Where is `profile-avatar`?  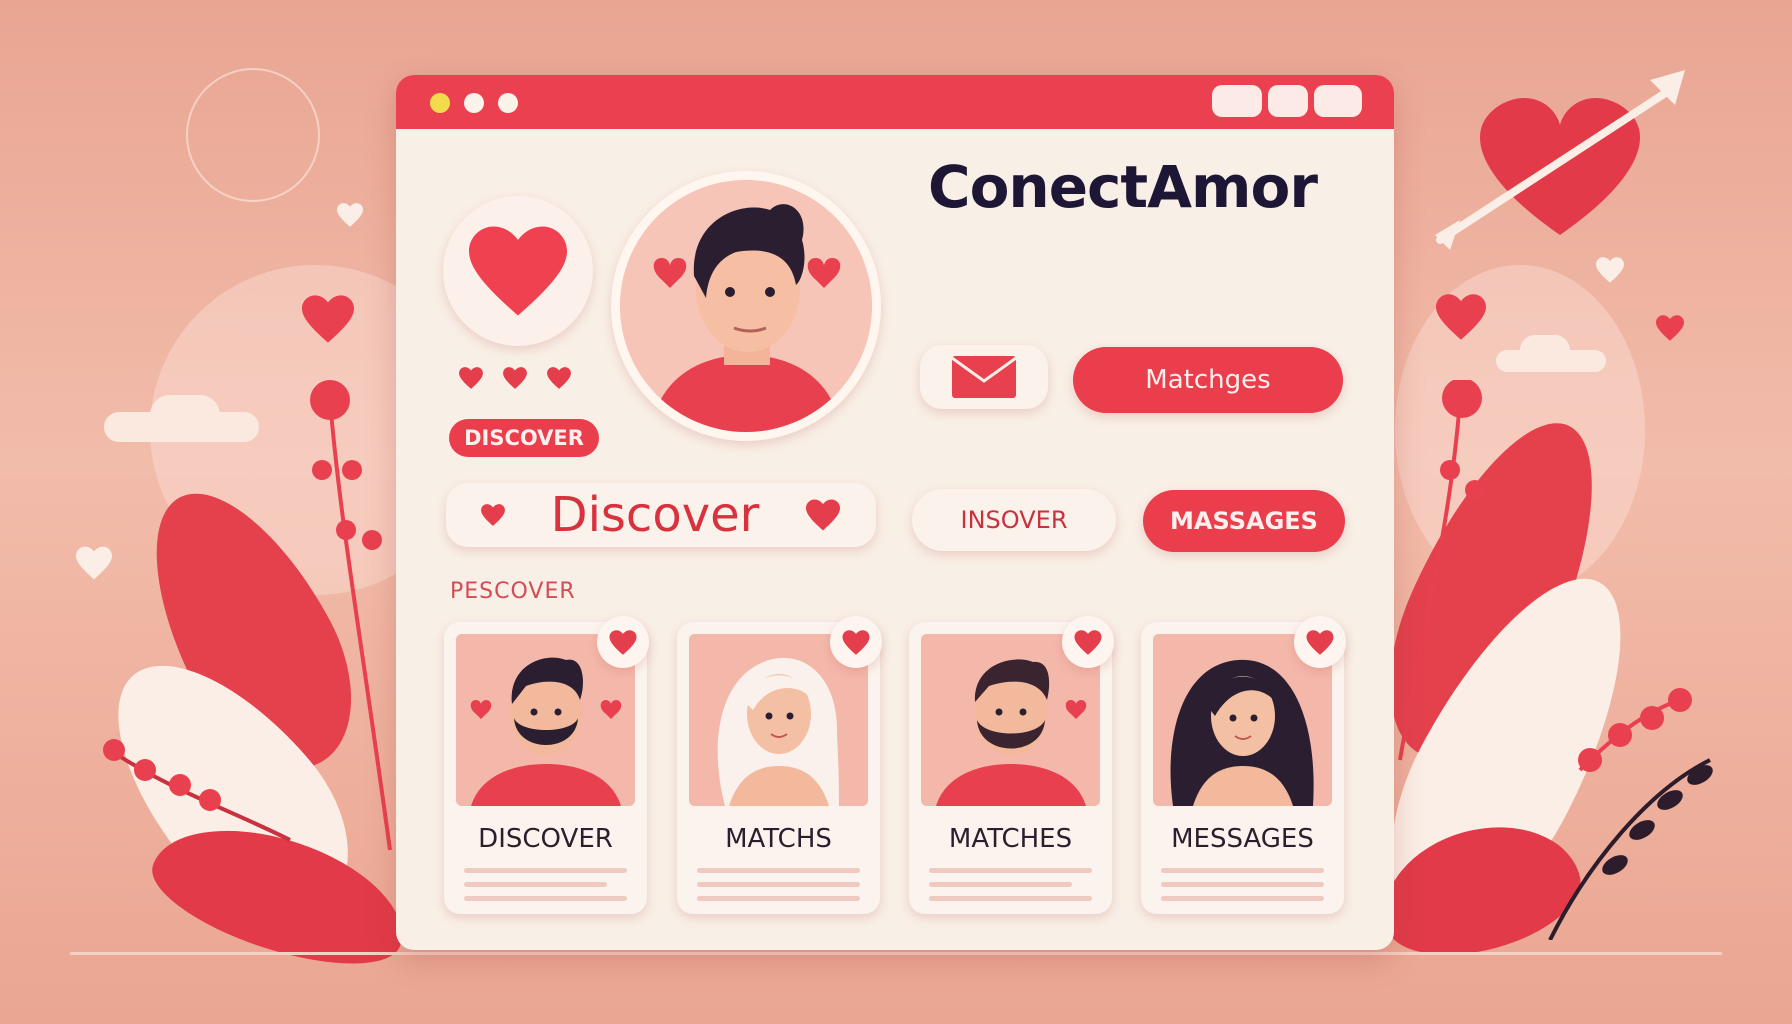 profile-avatar is located at coordinates (746, 306).